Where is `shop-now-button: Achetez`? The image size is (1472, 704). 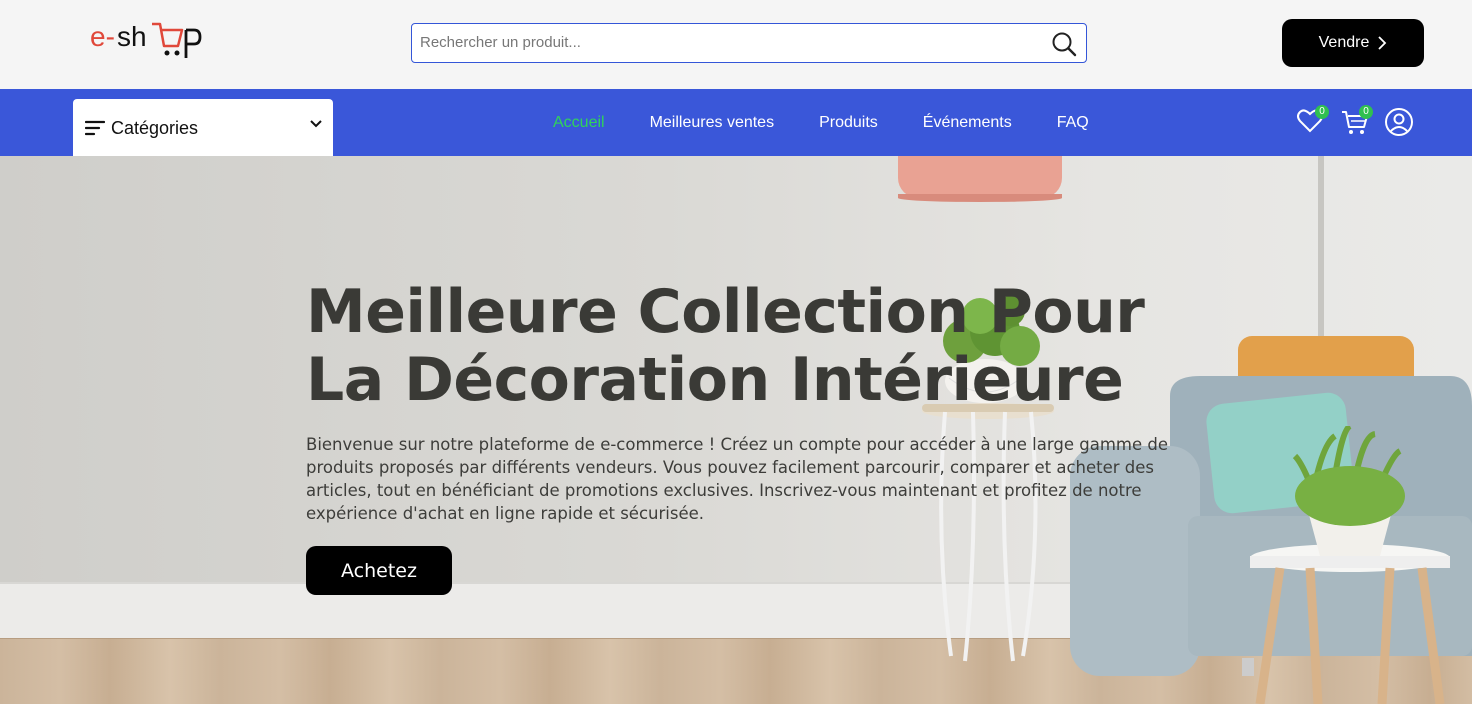 shop-now-button: Achetez is located at coordinates (379, 570).